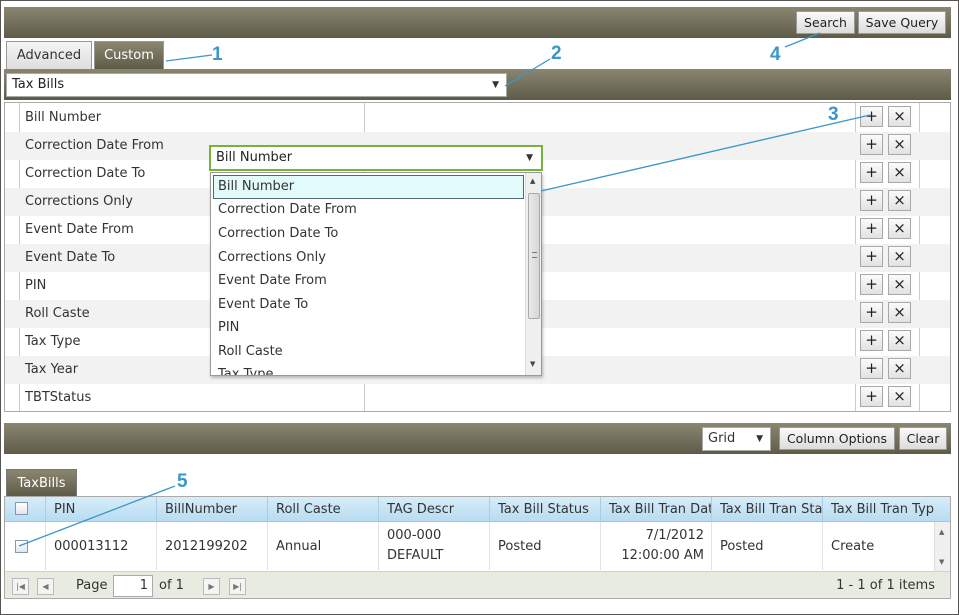 This screenshot has width=959, height=615. Describe the element at coordinates (545, 509) in the screenshot. I see `column-header: Tax Bill Status` at that location.